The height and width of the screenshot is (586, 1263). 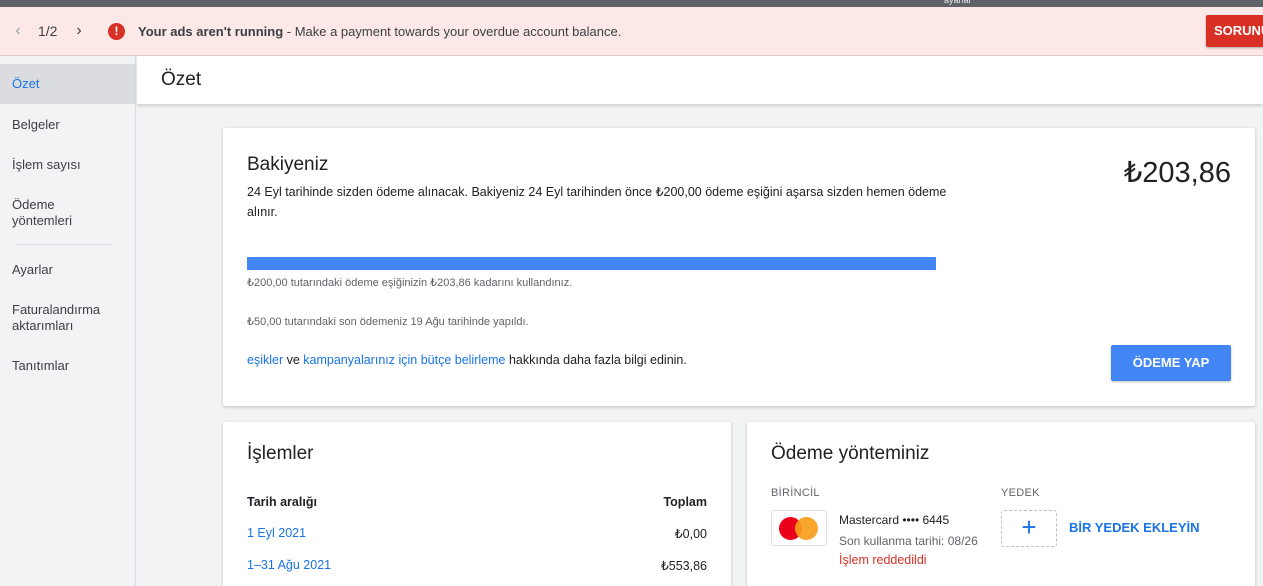 What do you see at coordinates (1171, 363) in the screenshot?
I see `make-payment-button: ÖDEME YAP` at bounding box center [1171, 363].